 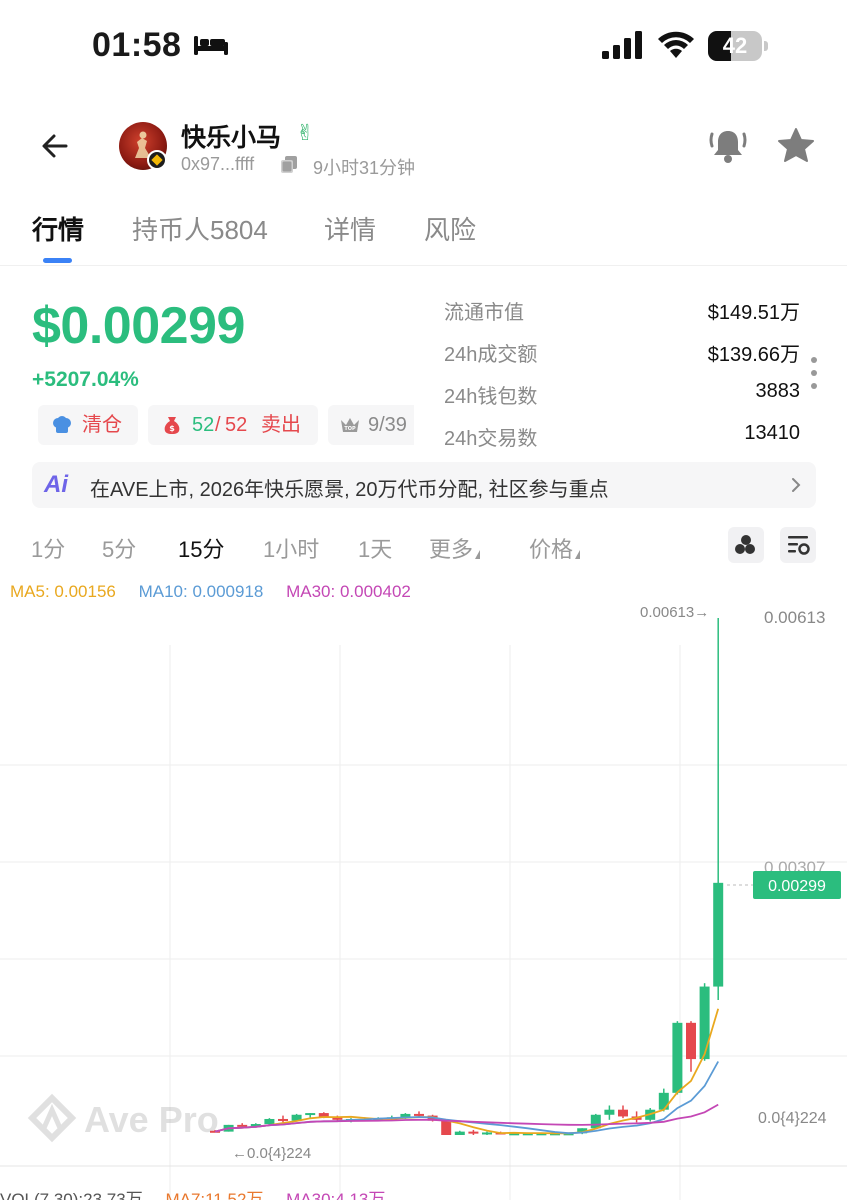 I want to click on interval-more-label: 更多, so click(x=451, y=549).